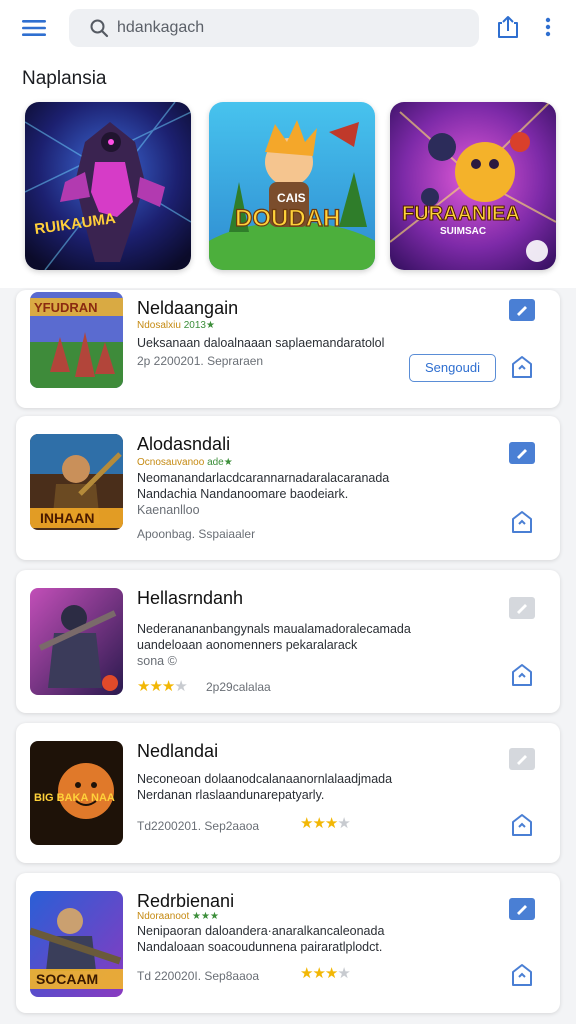 The height and width of the screenshot is (1024, 576). What do you see at coordinates (247, 645) in the screenshot?
I see `description-line: uandeloaan aonomenners pekaralarack` at bounding box center [247, 645].